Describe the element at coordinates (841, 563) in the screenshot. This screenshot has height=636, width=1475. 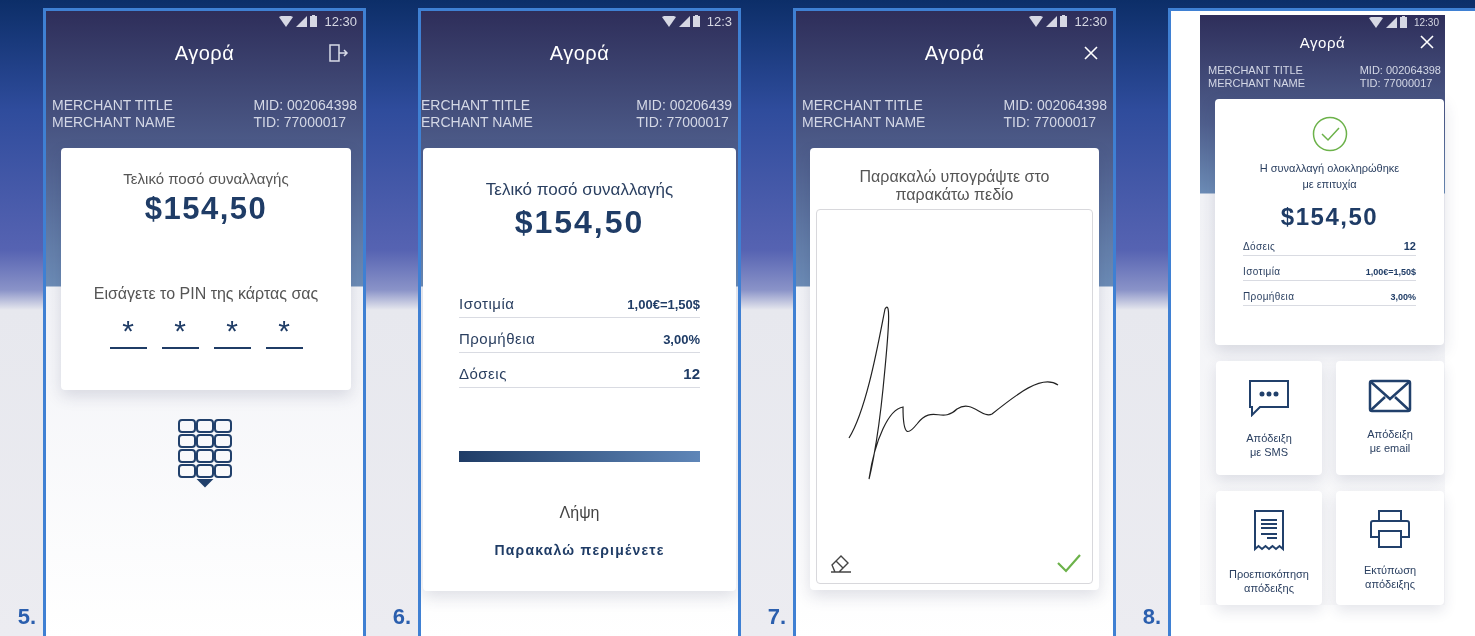
I see `eraser-icon` at that location.